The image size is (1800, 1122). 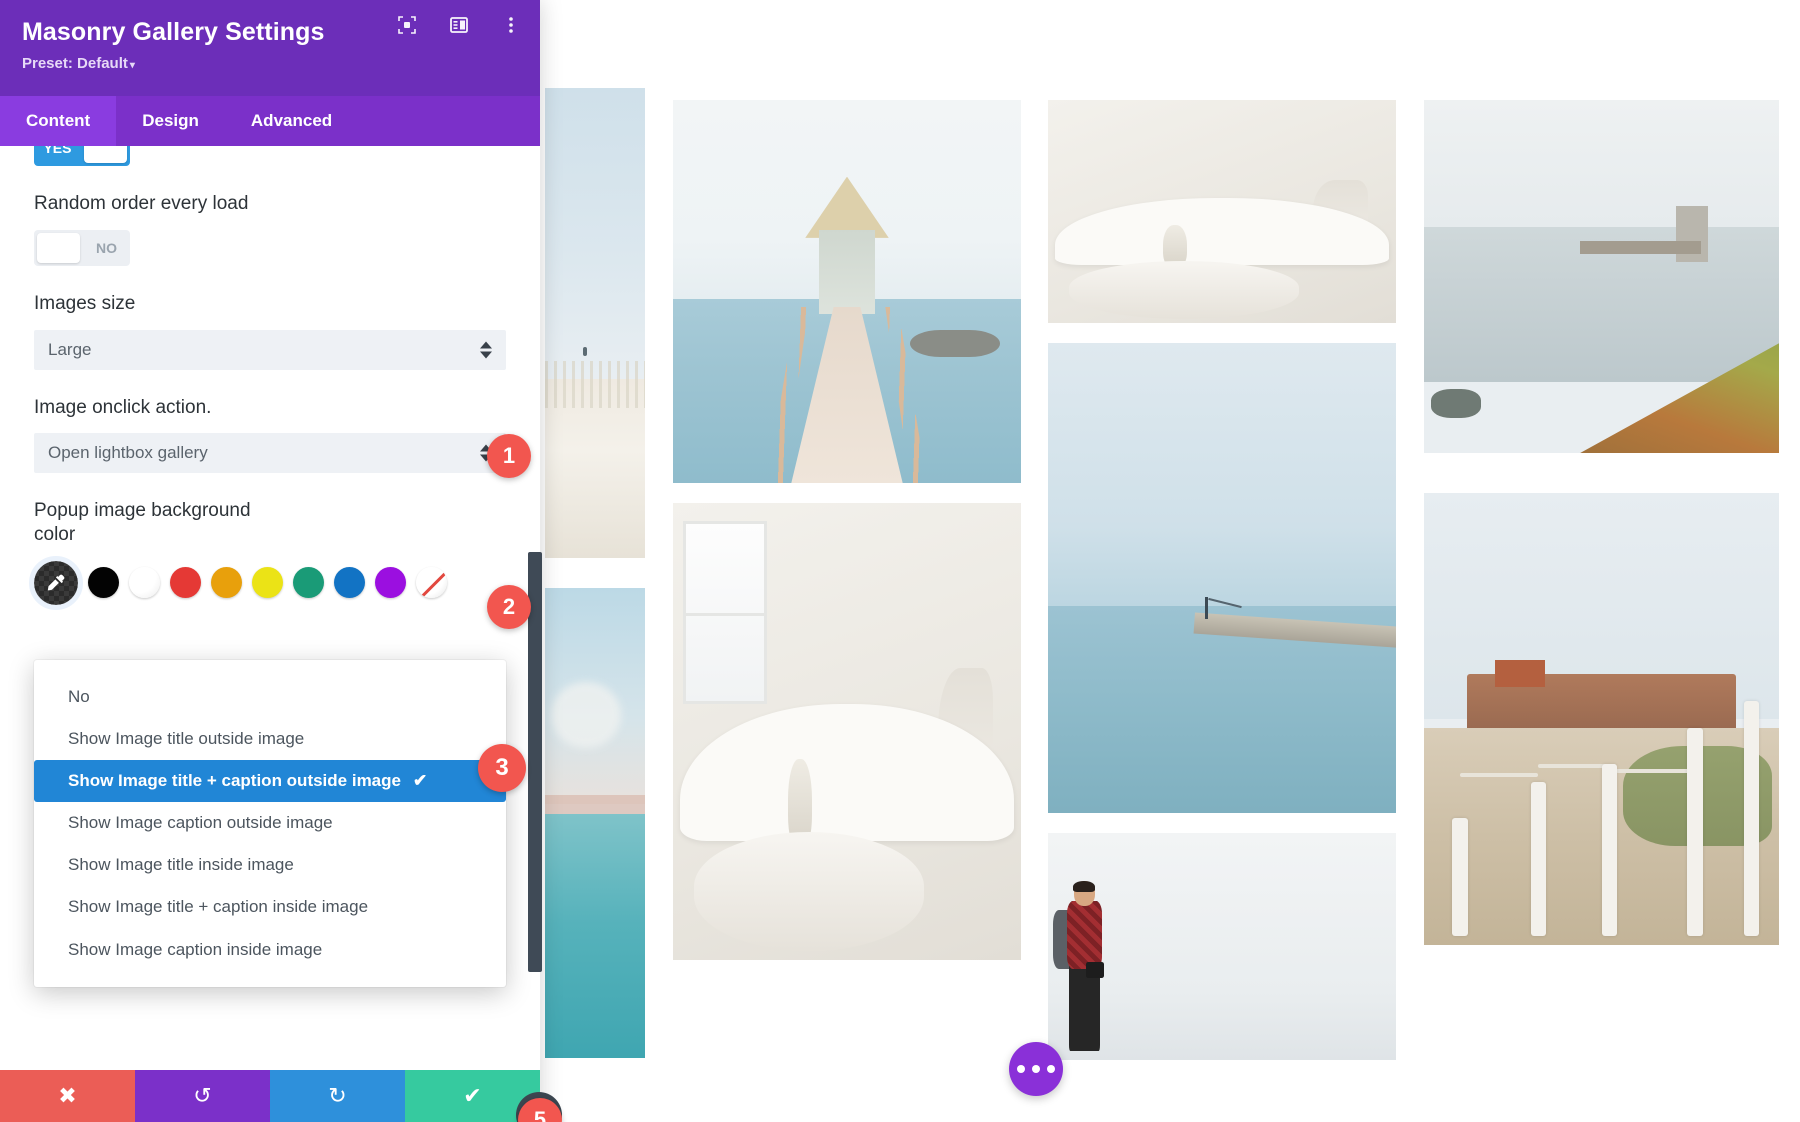 What do you see at coordinates (509, 456) in the screenshot?
I see `callout-badge-1: 1` at bounding box center [509, 456].